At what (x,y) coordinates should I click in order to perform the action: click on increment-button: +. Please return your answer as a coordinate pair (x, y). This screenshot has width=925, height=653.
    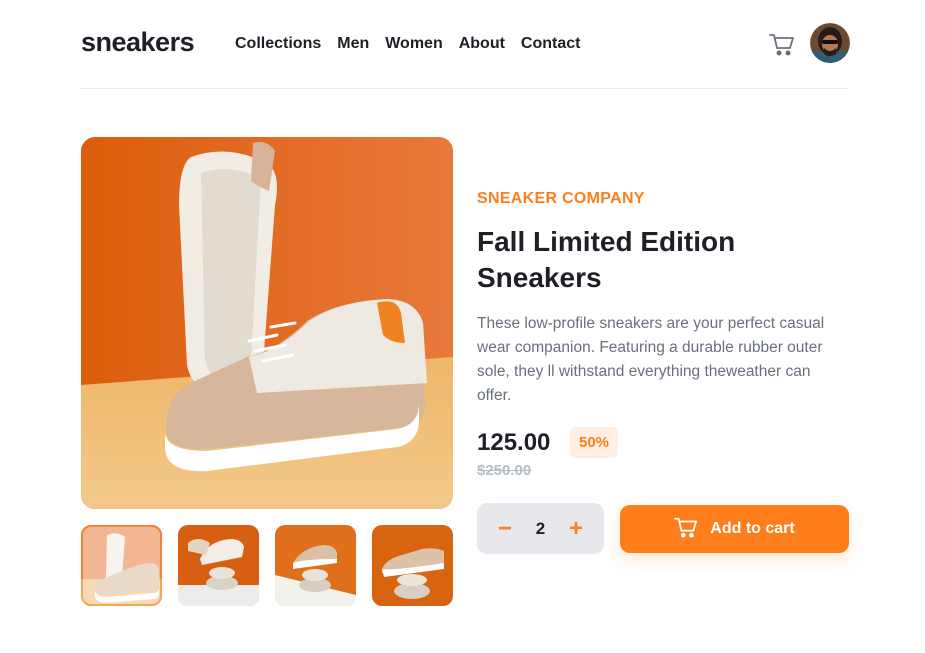
    Looking at the image, I should click on (576, 528).